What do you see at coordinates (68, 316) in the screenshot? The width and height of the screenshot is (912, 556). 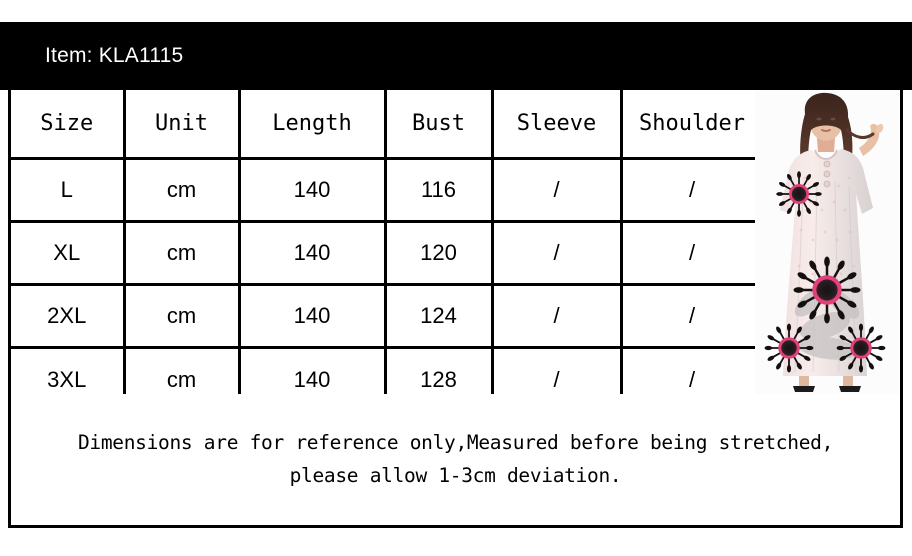 I see `cell-size: 2XL` at bounding box center [68, 316].